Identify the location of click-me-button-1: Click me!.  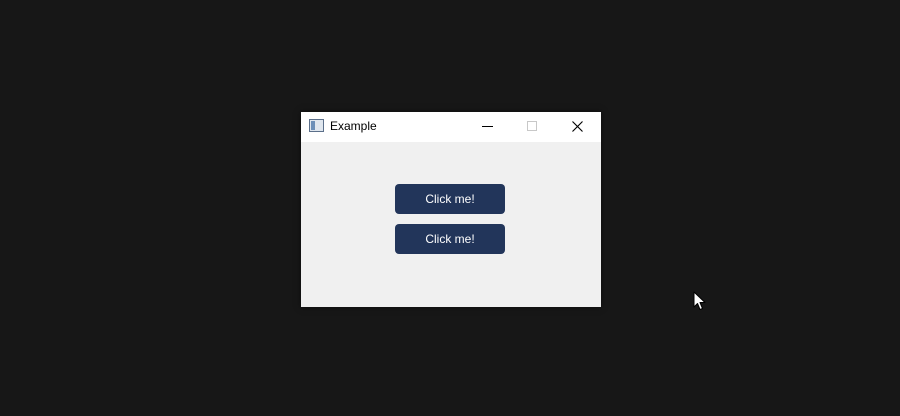
(450, 199).